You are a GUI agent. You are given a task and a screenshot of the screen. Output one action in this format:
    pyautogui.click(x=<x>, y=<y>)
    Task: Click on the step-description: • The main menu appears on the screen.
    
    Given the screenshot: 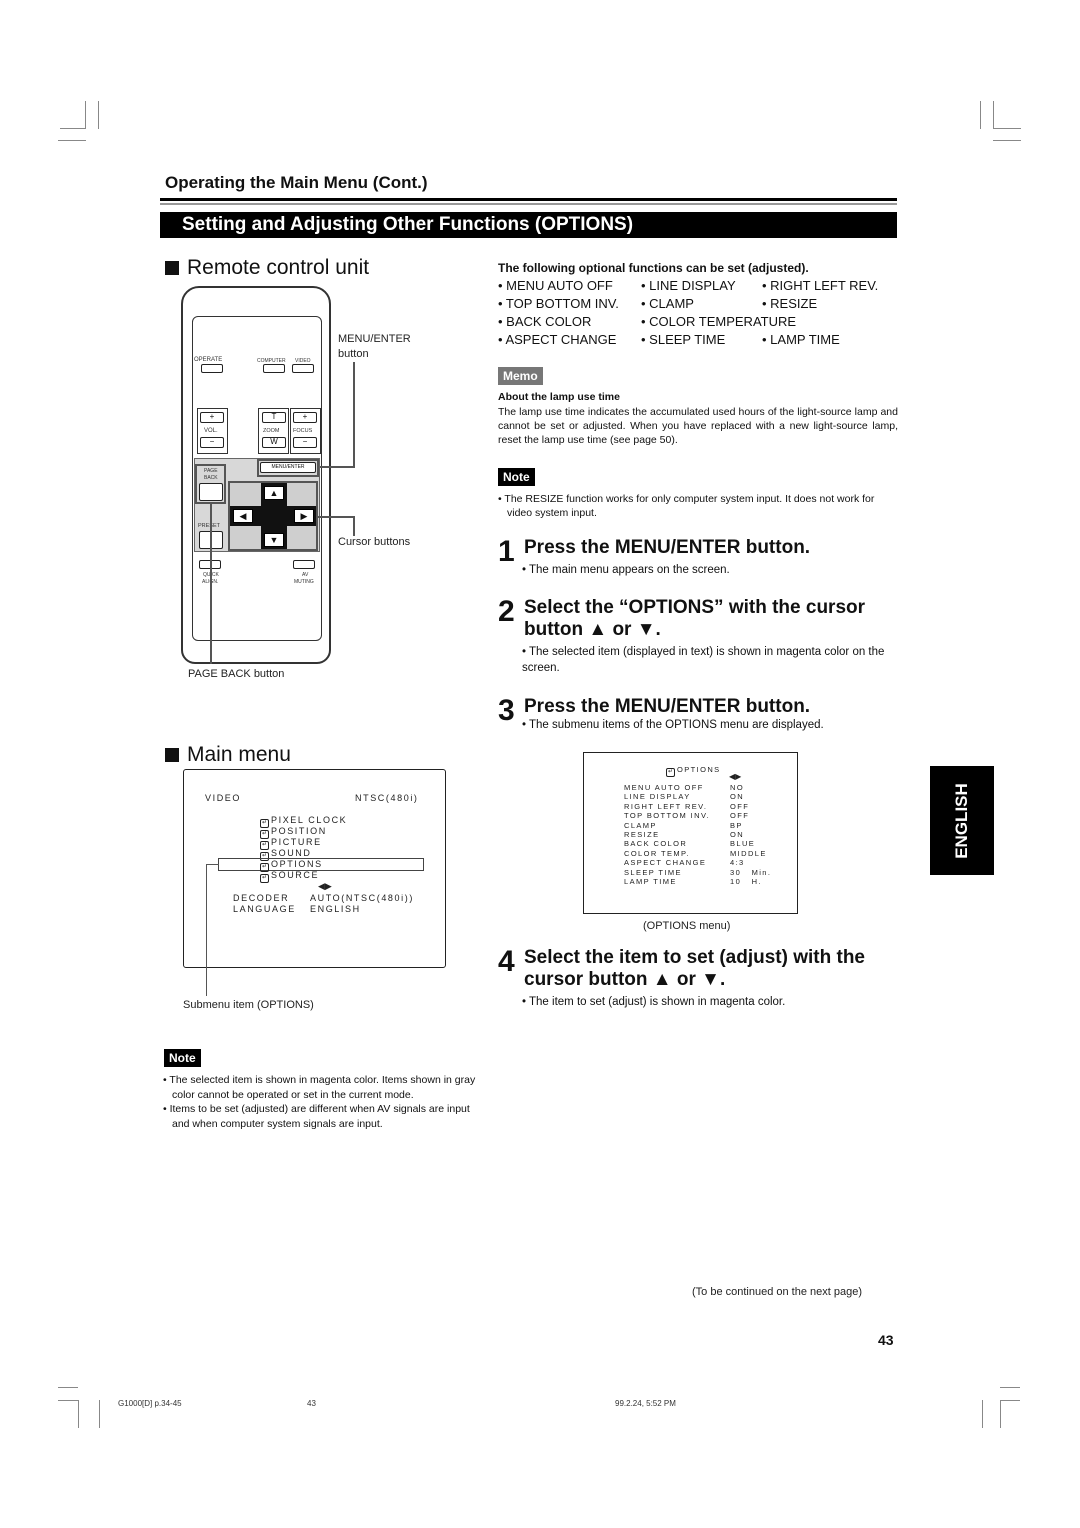 What is the action you would take?
    pyautogui.click(x=626, y=570)
    